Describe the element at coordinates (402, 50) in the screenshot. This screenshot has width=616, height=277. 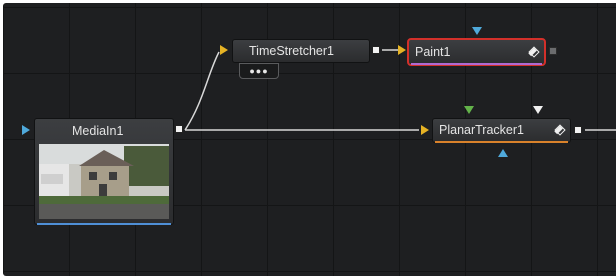
I see `paint-input-triangle-icon` at that location.